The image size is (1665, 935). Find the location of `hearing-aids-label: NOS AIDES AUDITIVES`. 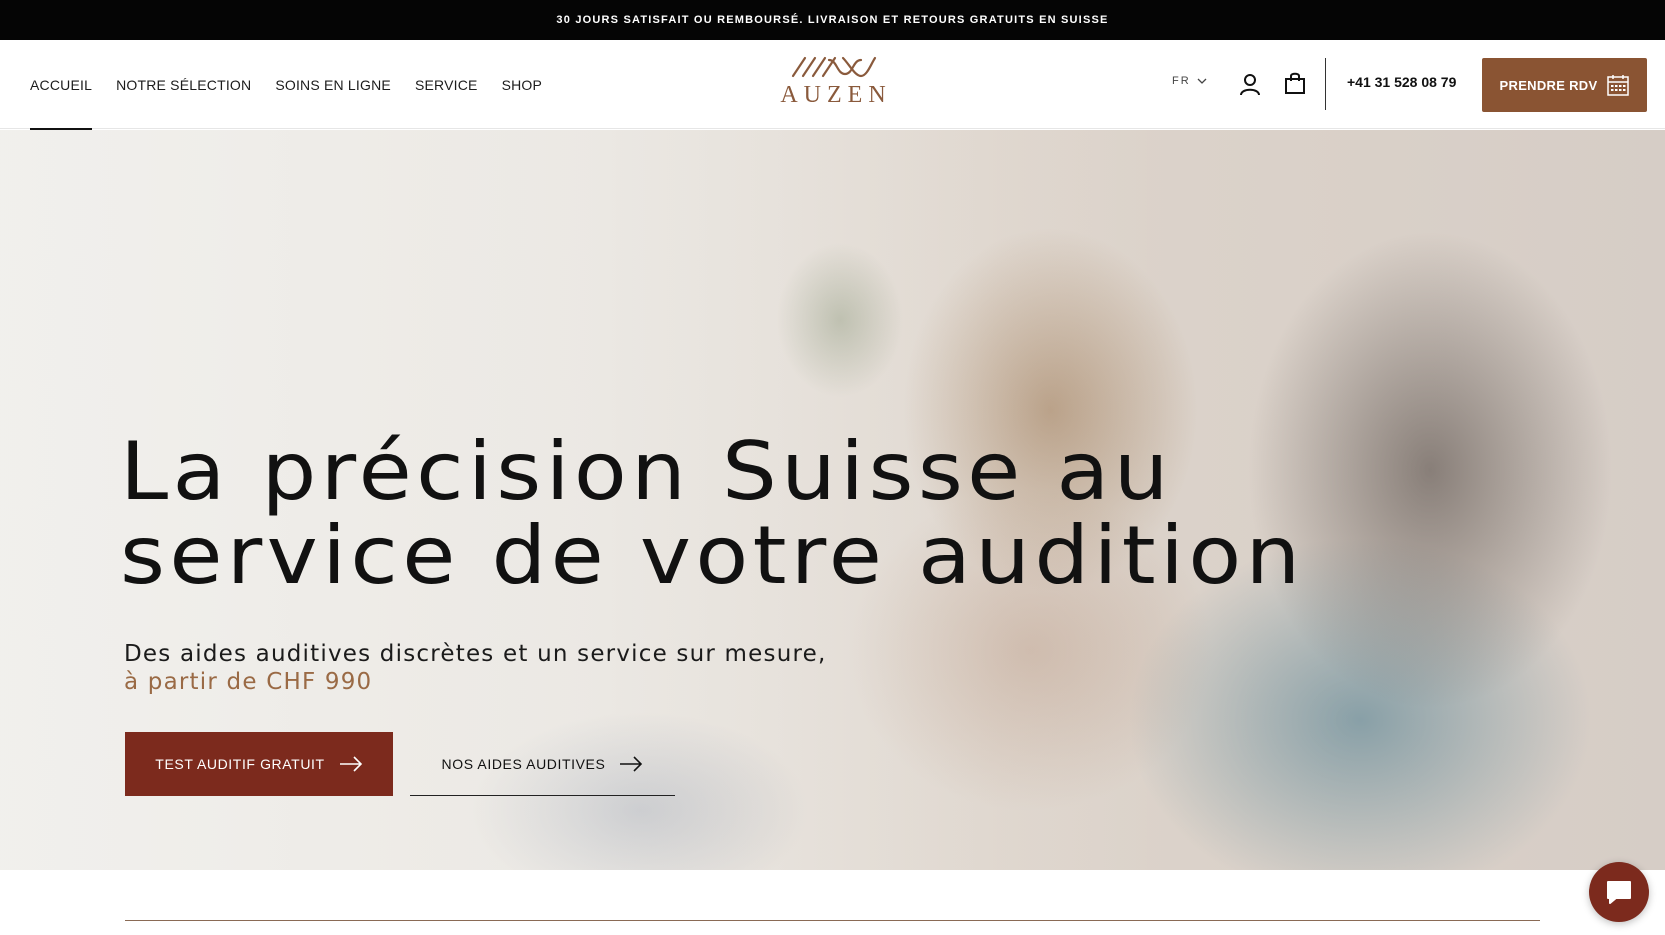

hearing-aids-label: NOS AIDES AUDITIVES is located at coordinates (523, 763).